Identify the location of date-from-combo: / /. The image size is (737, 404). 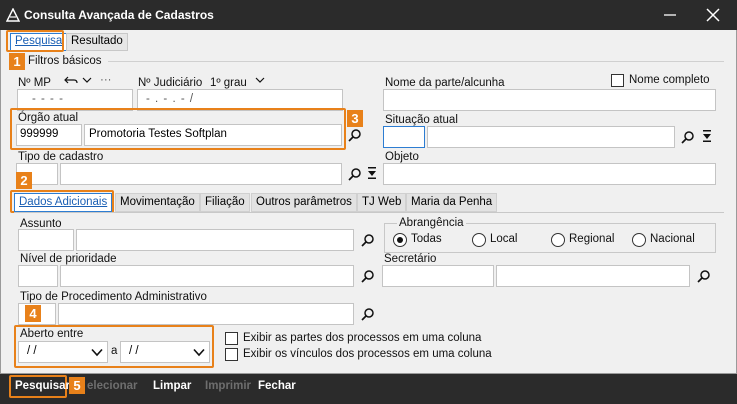
(63, 352).